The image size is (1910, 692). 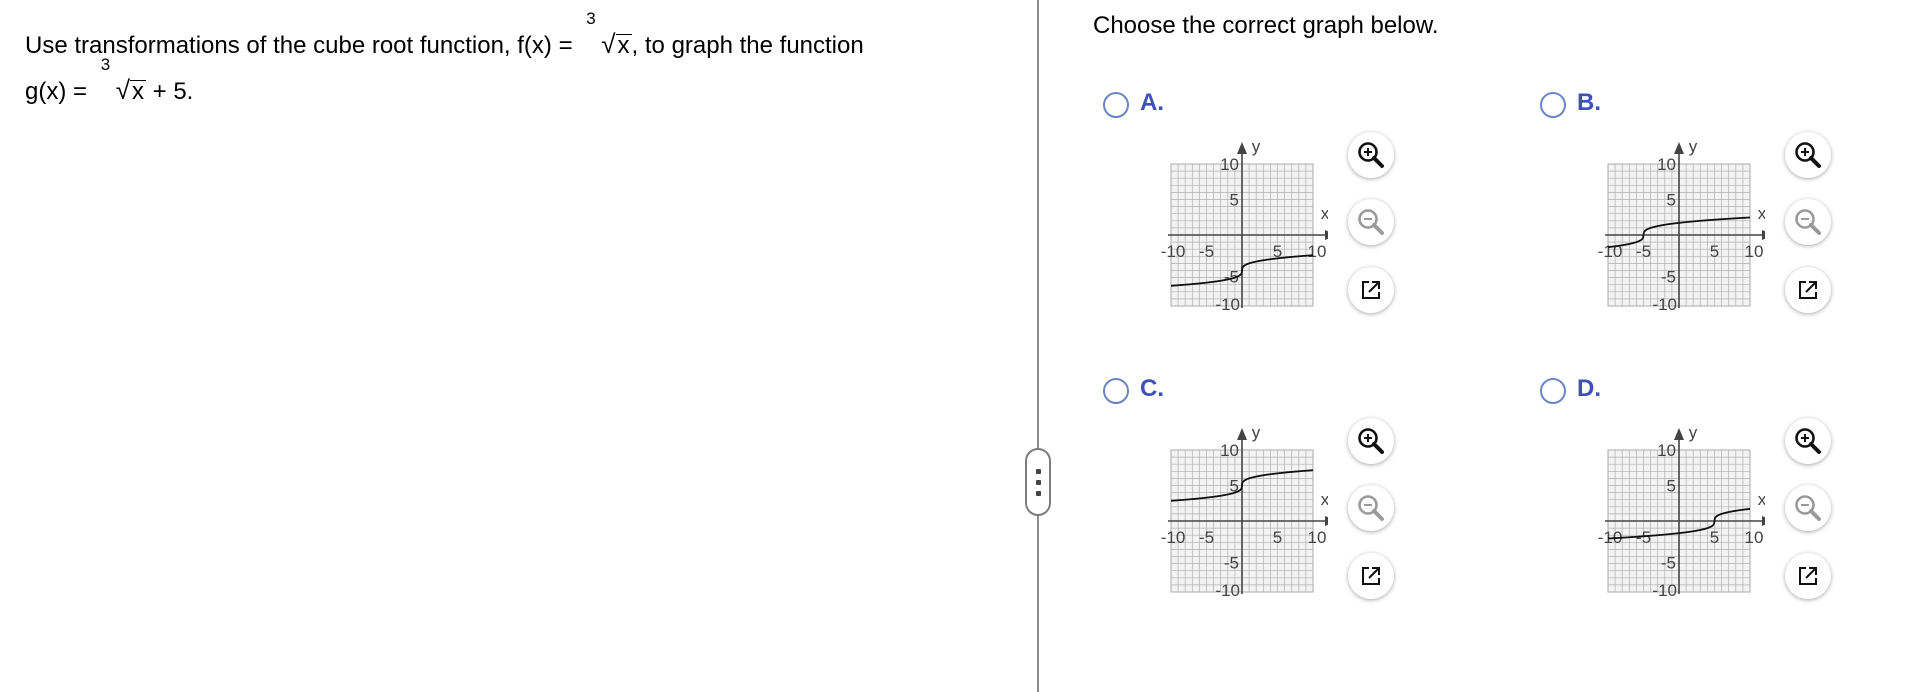 I want to click on answer-prompt: Choose the correct graph below., so click(x=1266, y=25).